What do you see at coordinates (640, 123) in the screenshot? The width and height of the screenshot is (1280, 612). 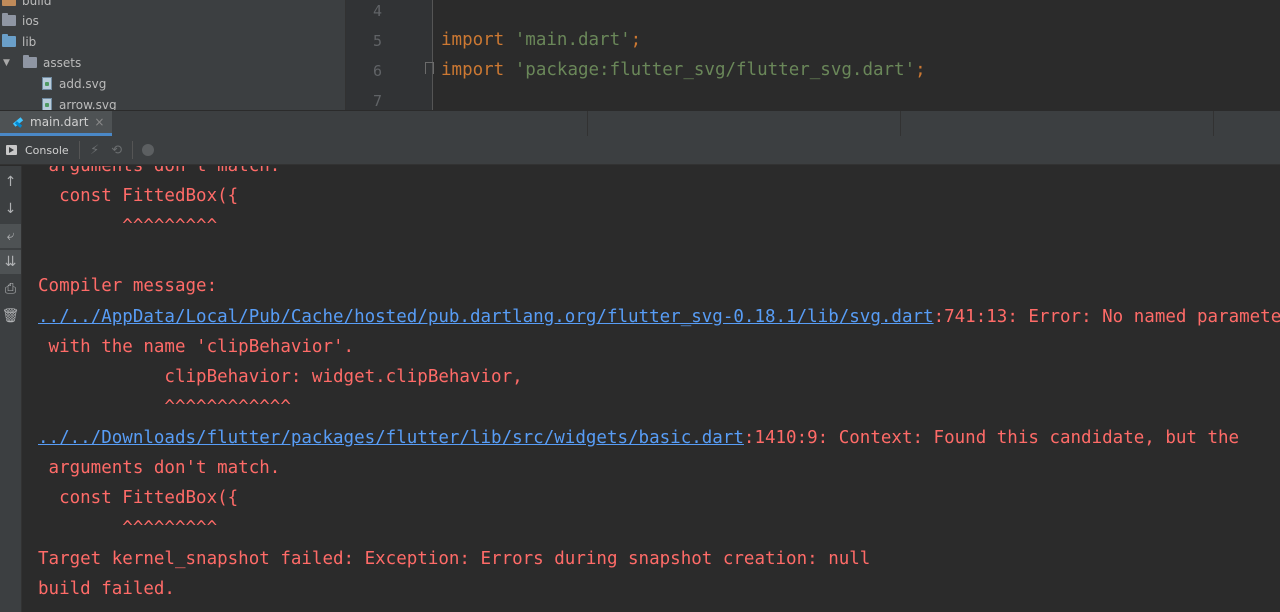 I see `run-tab-strip: main.dart ×` at bounding box center [640, 123].